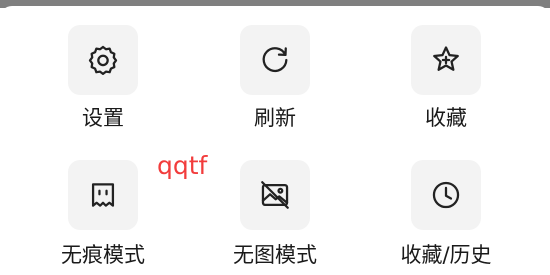  I want to click on favorite-button, so click(446, 60).